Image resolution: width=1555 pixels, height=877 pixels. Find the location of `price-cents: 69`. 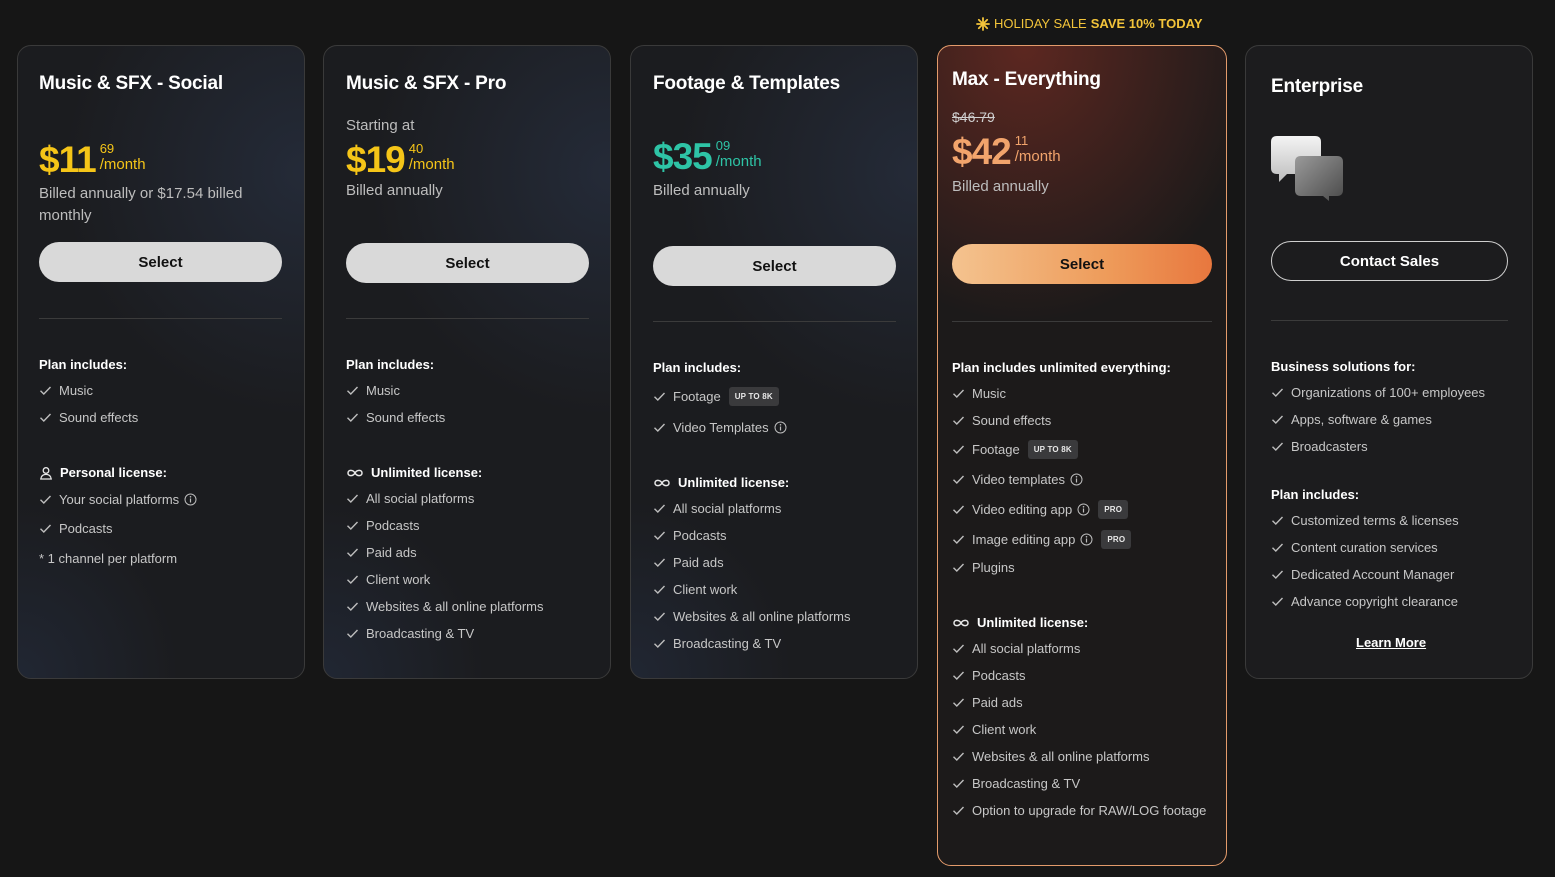

price-cents: 69 is located at coordinates (107, 148).